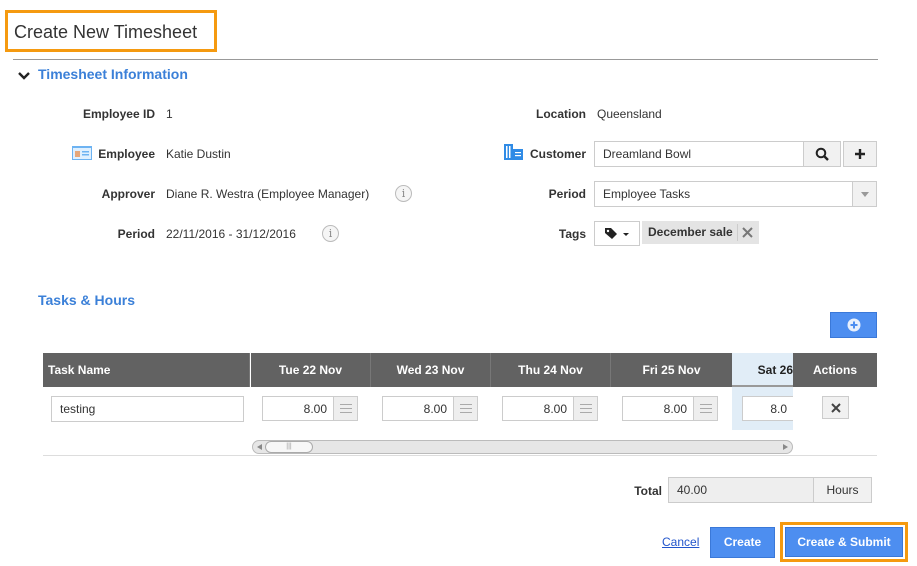 The height and width of the screenshot is (566, 917). What do you see at coordinates (762, 370) in the screenshot?
I see `col-header-day-today: Sat 26` at bounding box center [762, 370].